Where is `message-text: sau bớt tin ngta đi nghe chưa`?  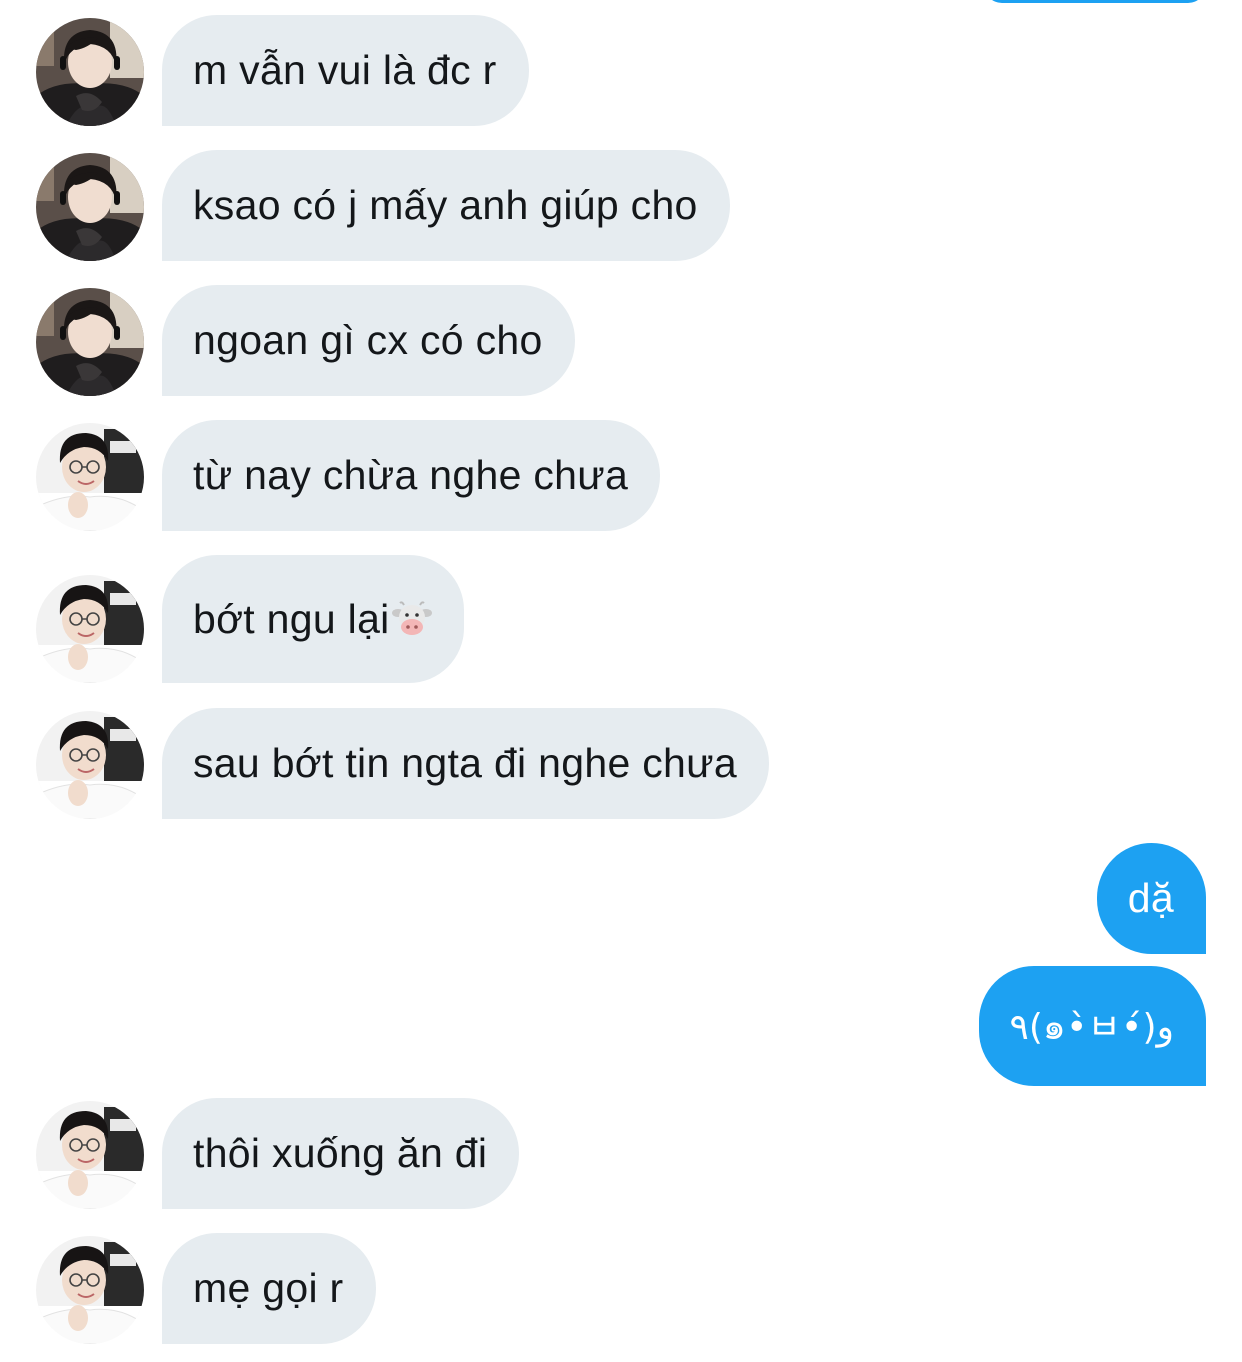 message-text: sau bớt tin ngta đi nghe chưa is located at coordinates (465, 763).